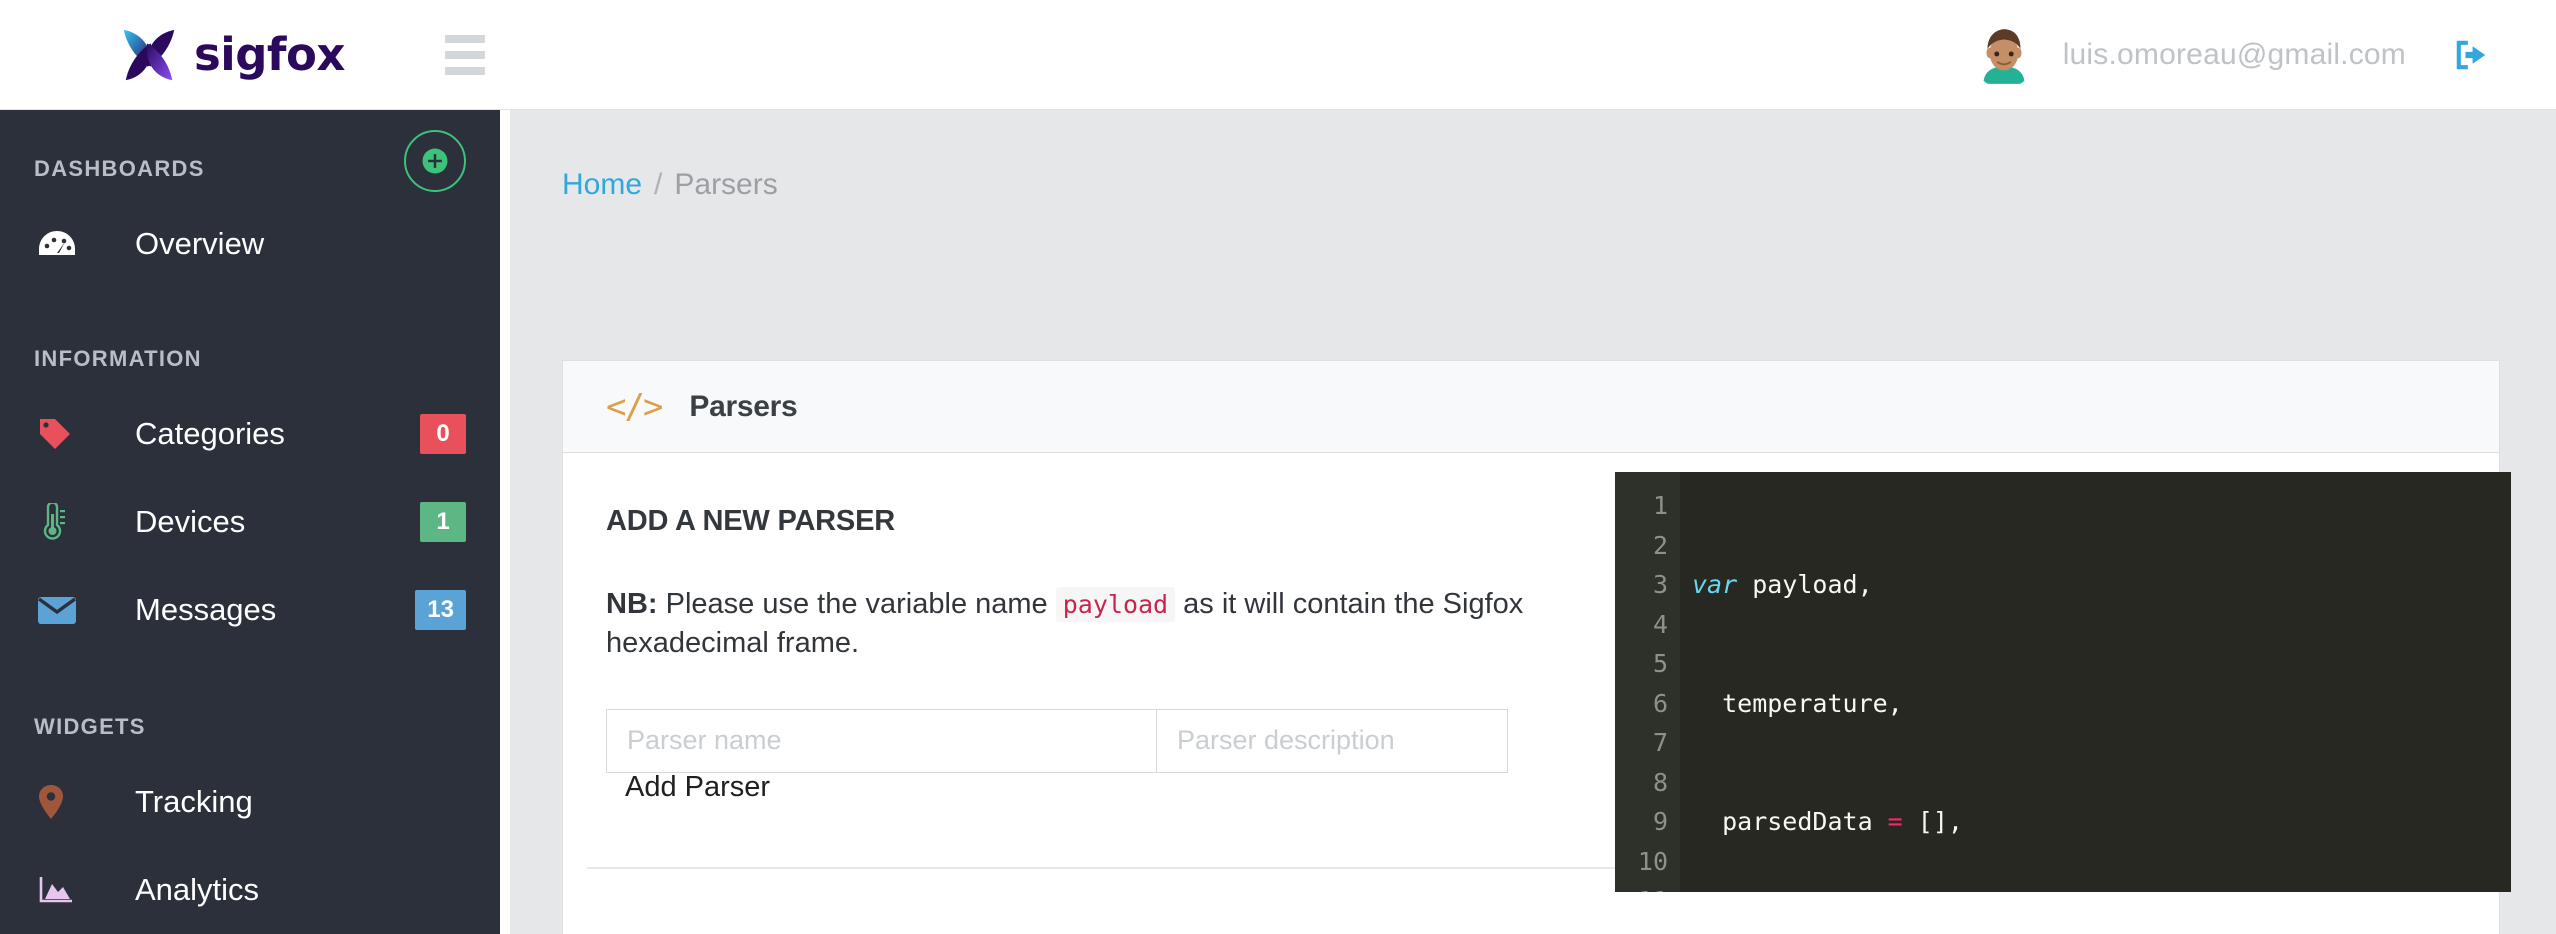  Describe the element at coordinates (1660, 505) in the screenshot. I see `line-number: 1` at that location.